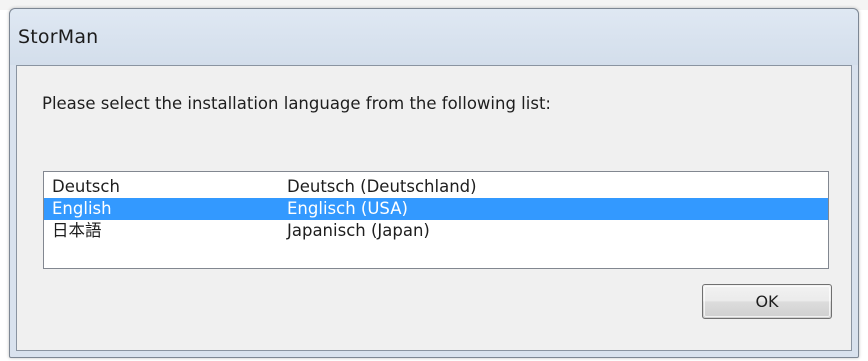 The width and height of the screenshot is (868, 361). What do you see at coordinates (358, 230) in the screenshot?
I see `language-locale: Japanisch (Japan)` at bounding box center [358, 230].